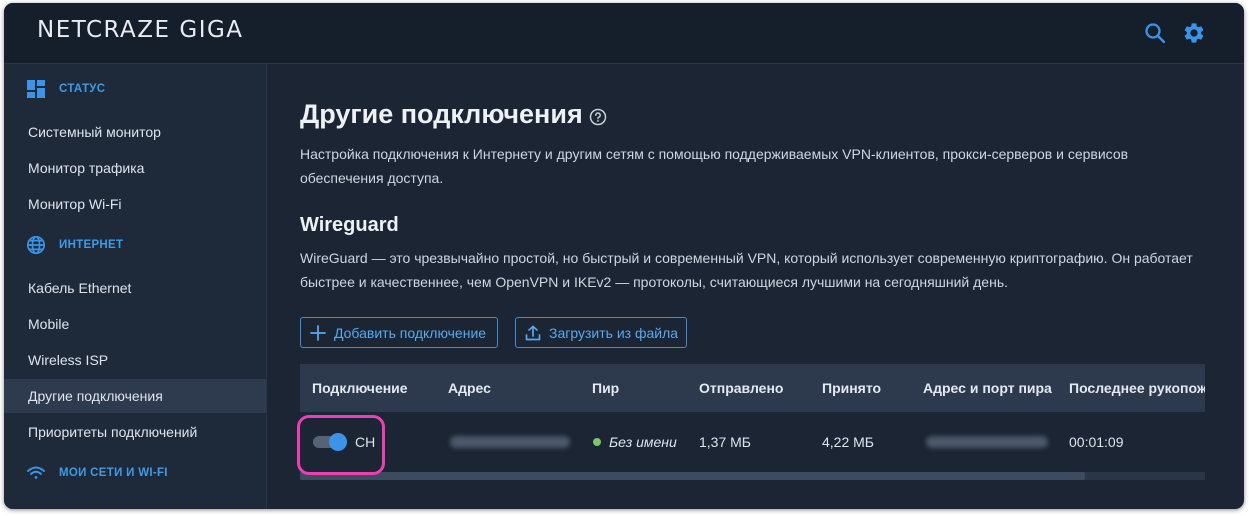  Describe the element at coordinates (360, 388) in the screenshot. I see `column-header: Подключение` at that location.